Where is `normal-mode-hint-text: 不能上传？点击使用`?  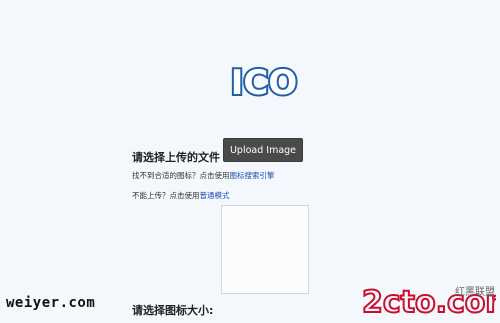 normal-mode-hint-text: 不能上传？点击使用 is located at coordinates (166, 195).